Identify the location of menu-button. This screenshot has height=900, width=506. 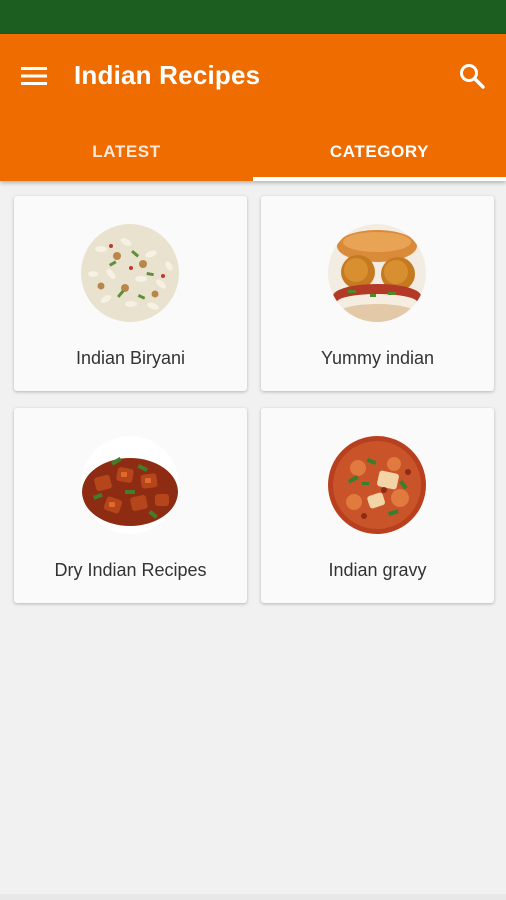
(34, 76).